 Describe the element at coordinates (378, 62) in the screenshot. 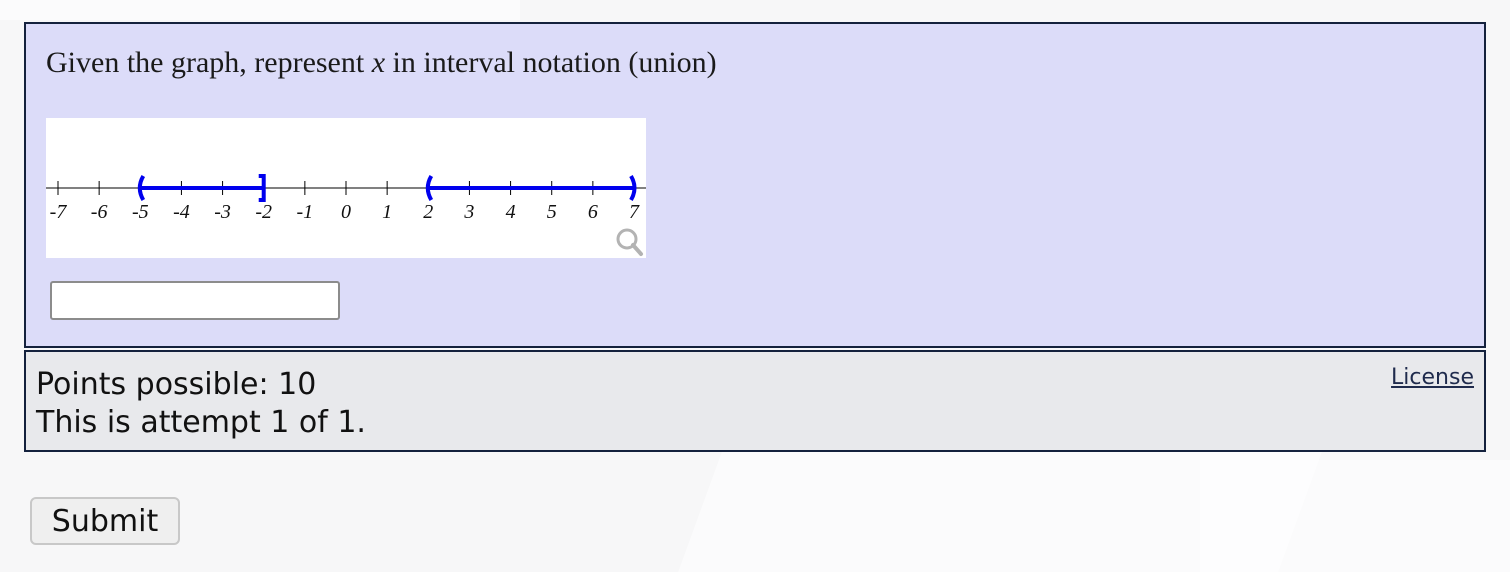

I see `question-variable: x` at that location.